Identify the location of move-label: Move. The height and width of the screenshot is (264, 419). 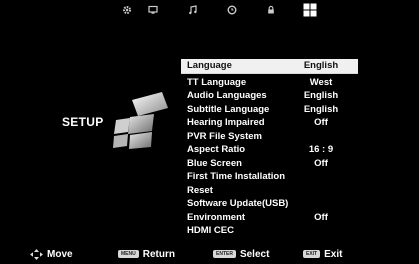
(60, 254).